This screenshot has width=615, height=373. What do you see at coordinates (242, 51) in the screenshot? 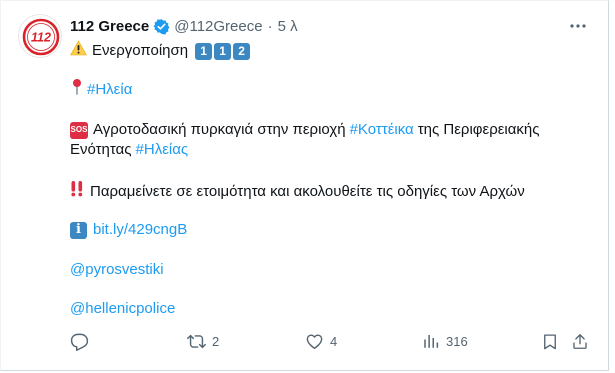
I see `keycap-2-icon: 2` at bounding box center [242, 51].